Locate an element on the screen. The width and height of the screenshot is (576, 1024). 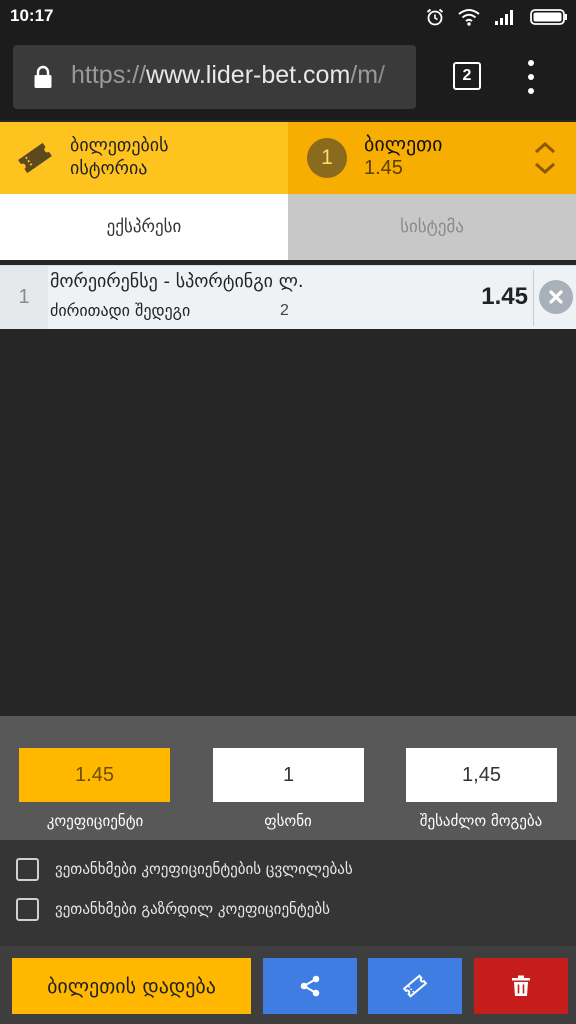
accept-increased-odds-label: ვეთანხმები გაზრდილ კოეფიციენტებს is located at coordinates (192, 909).